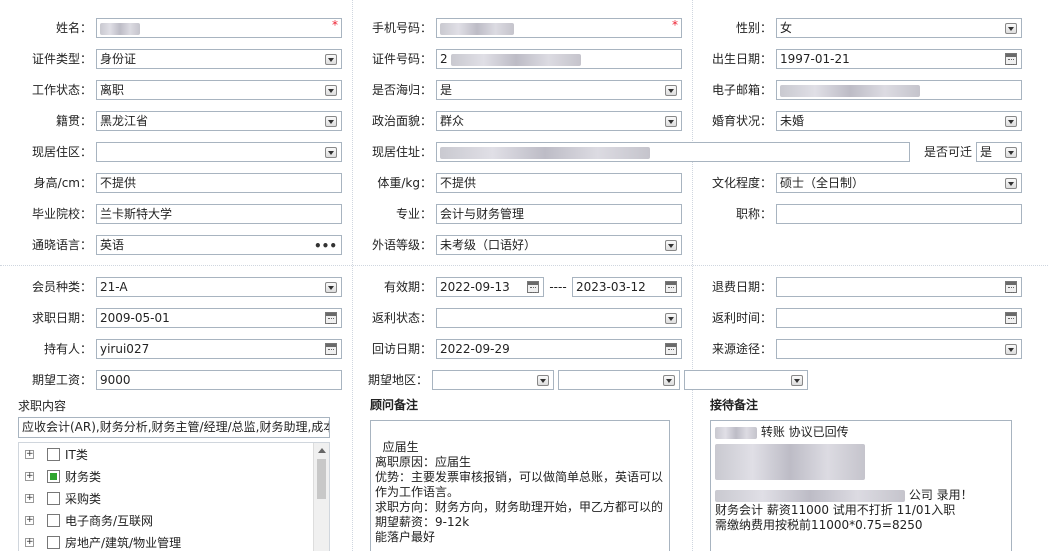  Describe the element at coordinates (394, 405) in the screenshot. I see `advisor-notes-title: 顾问备注` at that location.